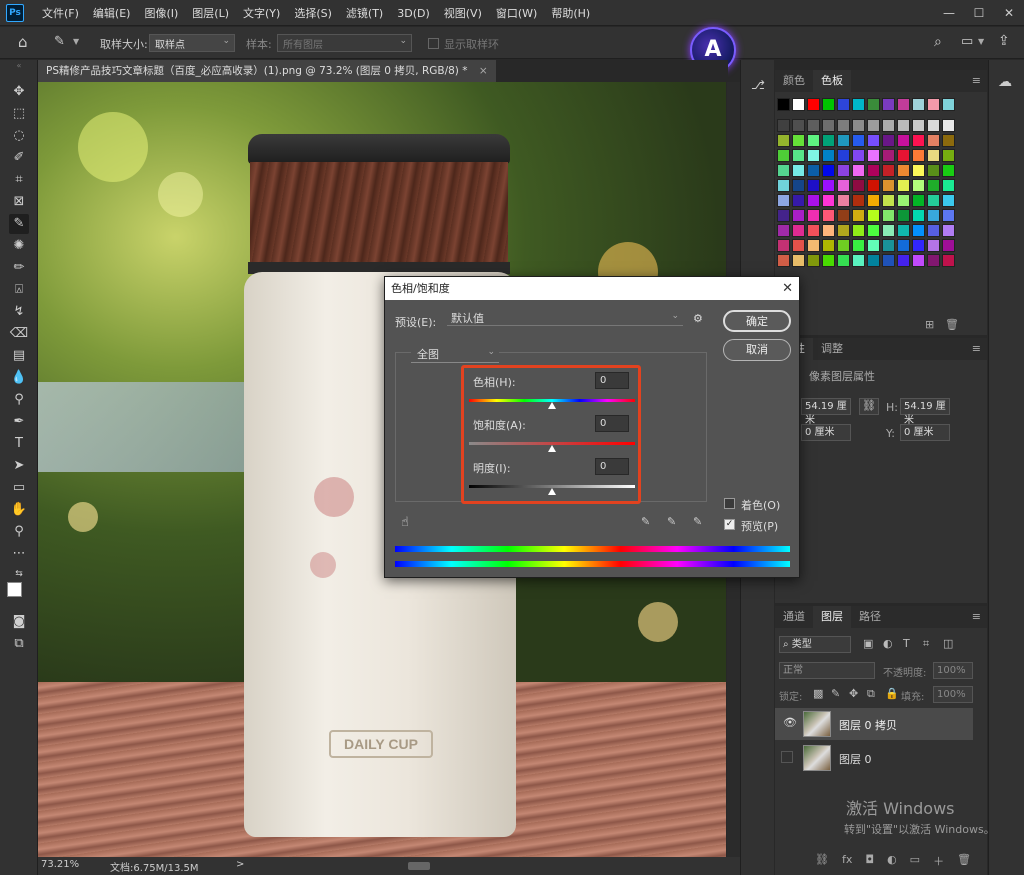 The image size is (1024, 875). I want to click on layer-row-copy: 👁 图层 0 拷贝, so click(874, 724).